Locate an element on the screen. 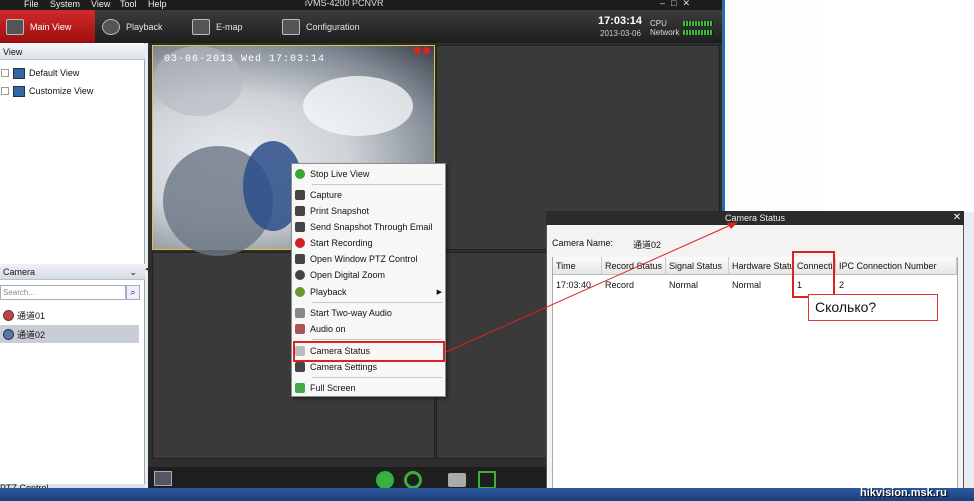  mute-icon is located at coordinates (457, 480).